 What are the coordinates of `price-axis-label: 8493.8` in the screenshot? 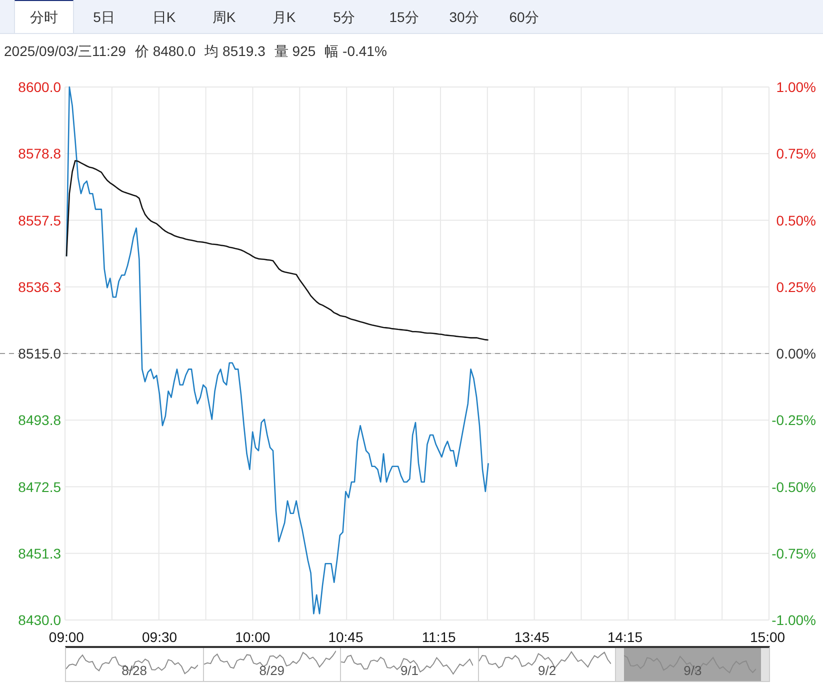 It's located at (39, 420).